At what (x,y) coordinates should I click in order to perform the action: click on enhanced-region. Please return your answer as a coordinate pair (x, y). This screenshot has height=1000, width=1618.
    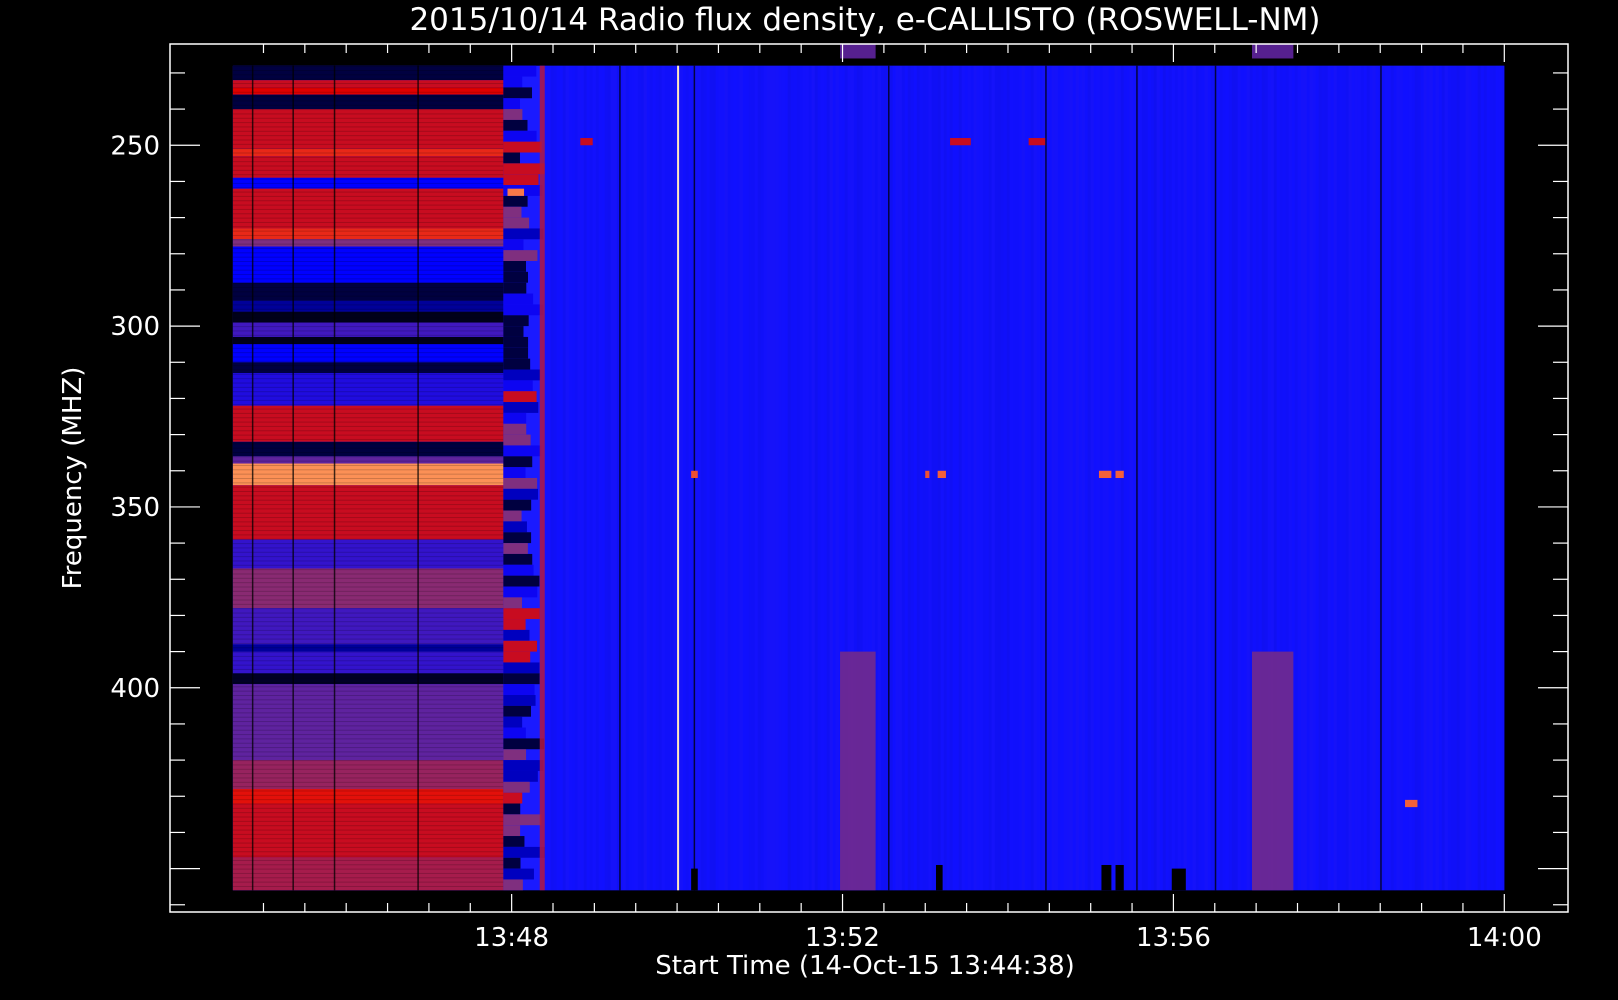
    Looking at the image, I should click on (858, 771).